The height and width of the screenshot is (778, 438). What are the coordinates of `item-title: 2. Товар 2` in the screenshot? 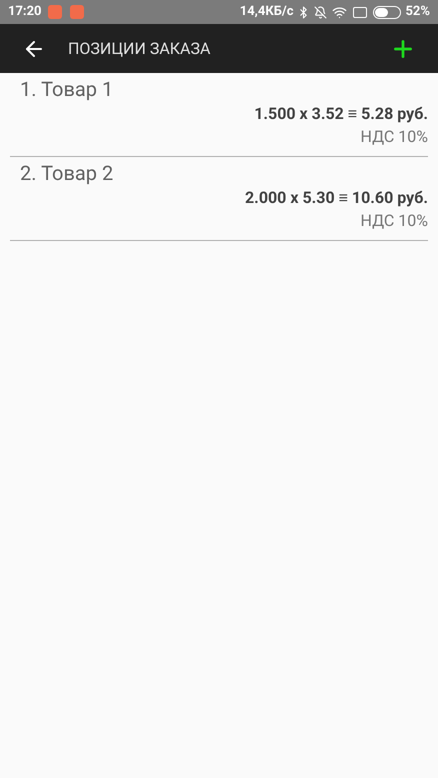 It's located at (66, 173).